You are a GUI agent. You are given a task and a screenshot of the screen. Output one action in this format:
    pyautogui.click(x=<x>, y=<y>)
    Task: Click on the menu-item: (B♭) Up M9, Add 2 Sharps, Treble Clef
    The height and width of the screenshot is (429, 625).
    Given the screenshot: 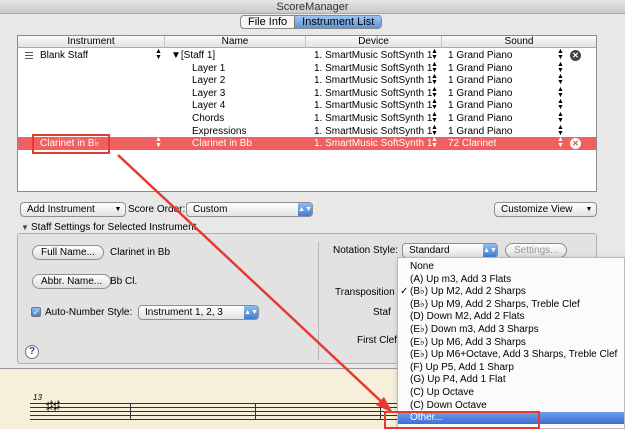 What is the action you would take?
    pyautogui.click(x=511, y=305)
    